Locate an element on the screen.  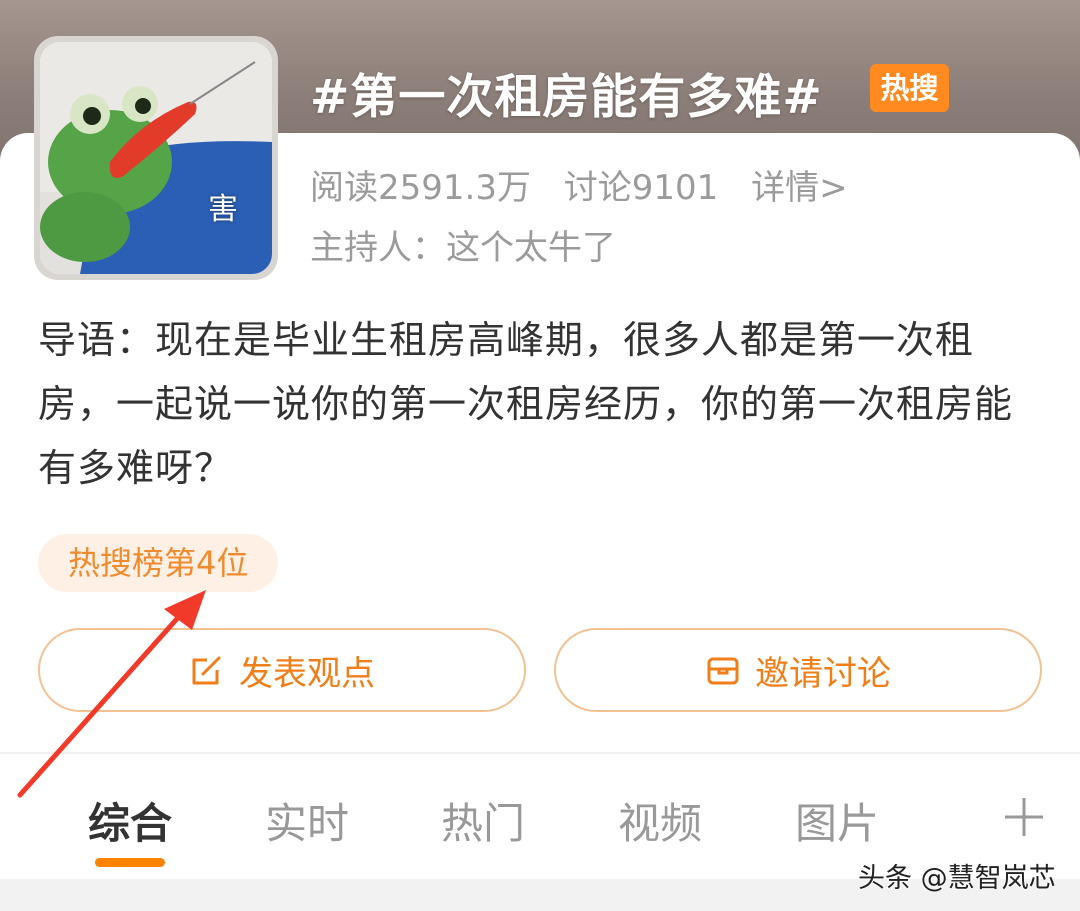
hot-rank-tag: 热搜榜第4位 is located at coordinates (158, 563).